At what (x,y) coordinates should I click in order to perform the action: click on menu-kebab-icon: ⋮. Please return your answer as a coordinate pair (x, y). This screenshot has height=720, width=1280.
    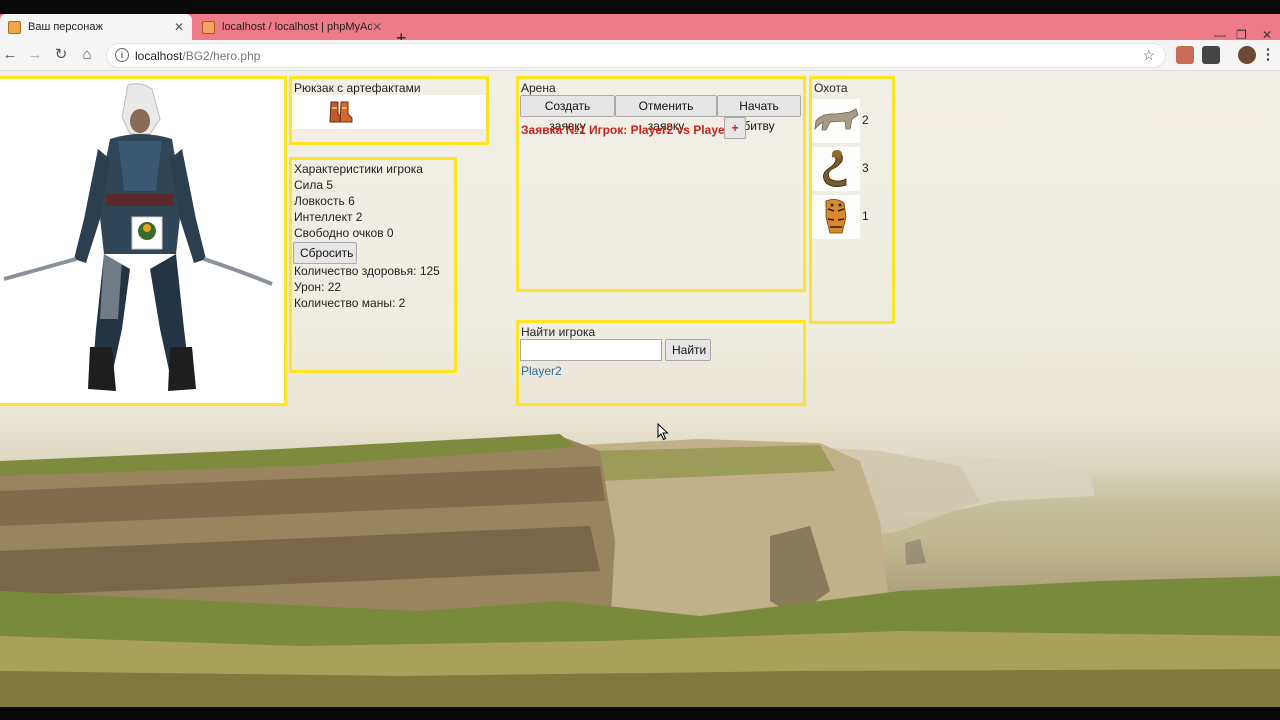
    Looking at the image, I should click on (1268, 55).